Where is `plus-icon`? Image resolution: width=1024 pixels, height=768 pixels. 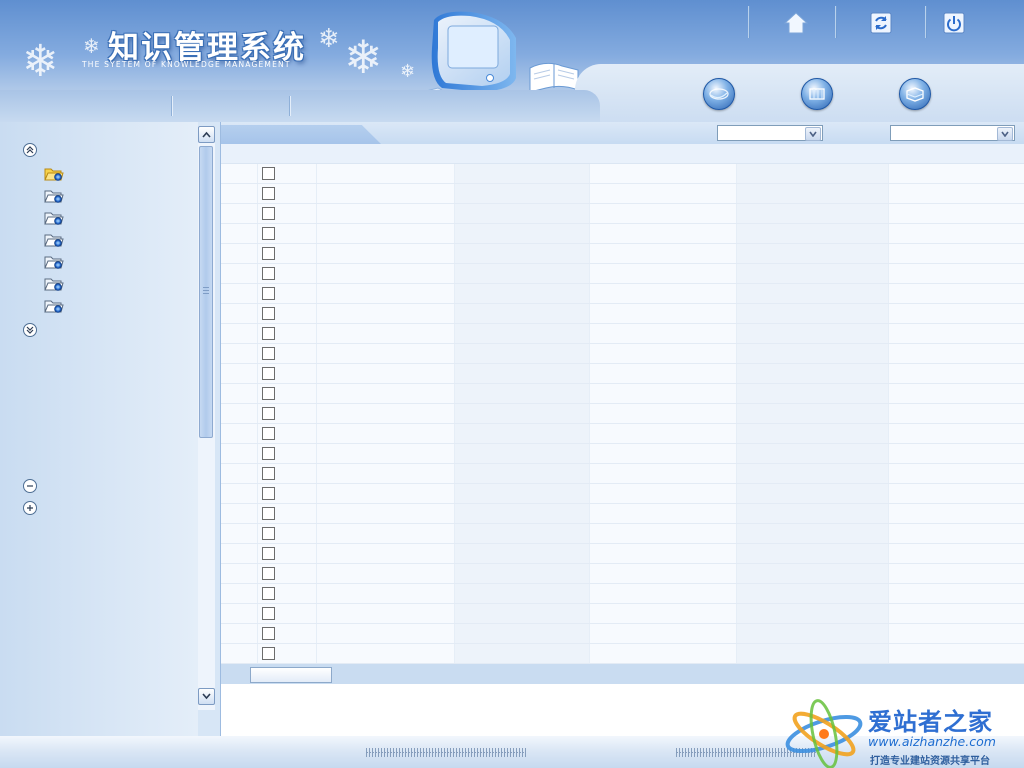 plus-icon is located at coordinates (30, 508).